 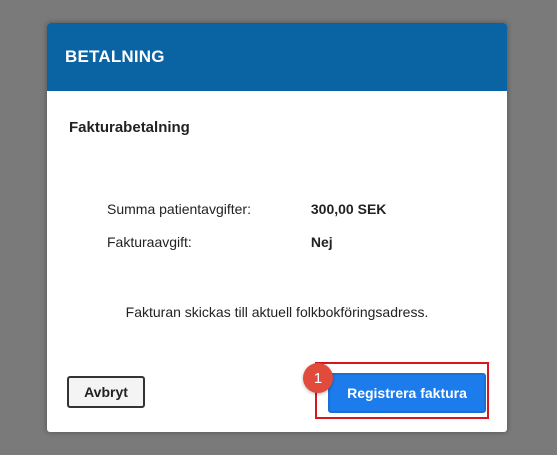 I want to click on section-title: Fakturabetalning, so click(x=129, y=127).